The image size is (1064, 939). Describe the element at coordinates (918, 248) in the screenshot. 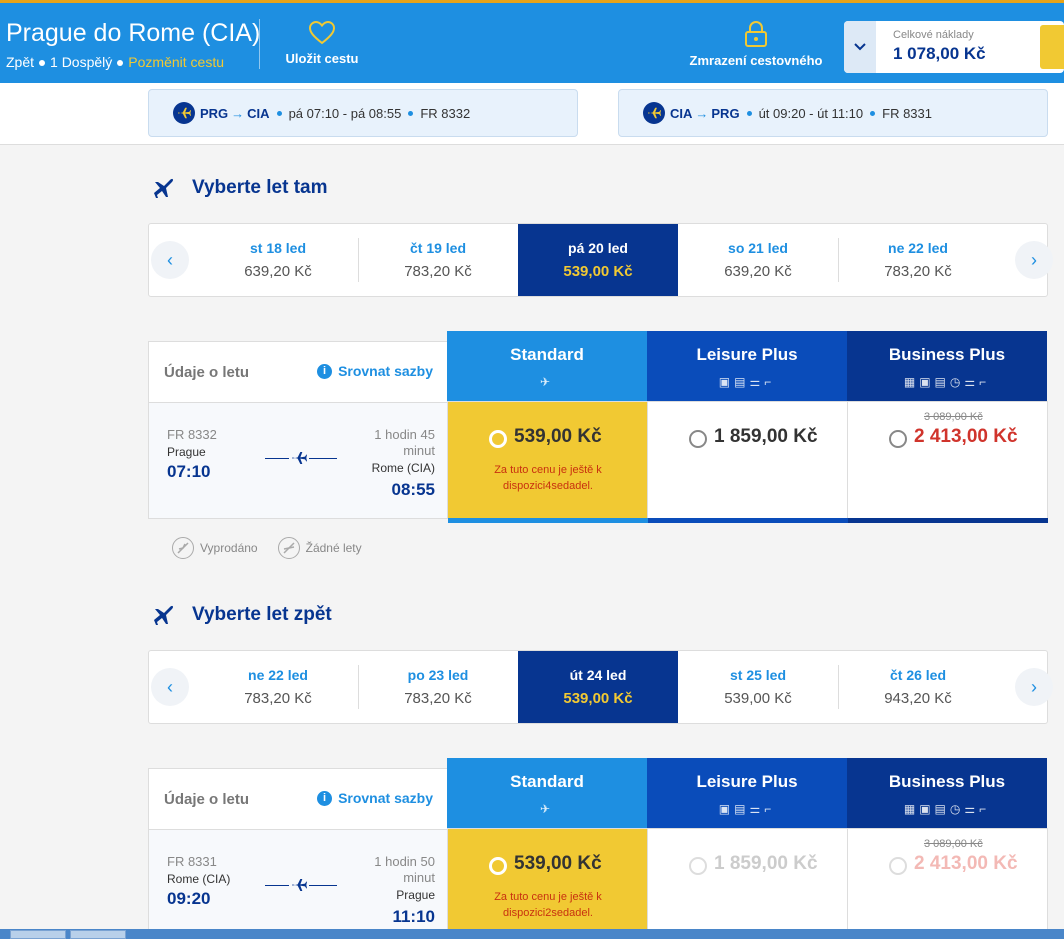

I see `date-label: ne 22 led` at that location.